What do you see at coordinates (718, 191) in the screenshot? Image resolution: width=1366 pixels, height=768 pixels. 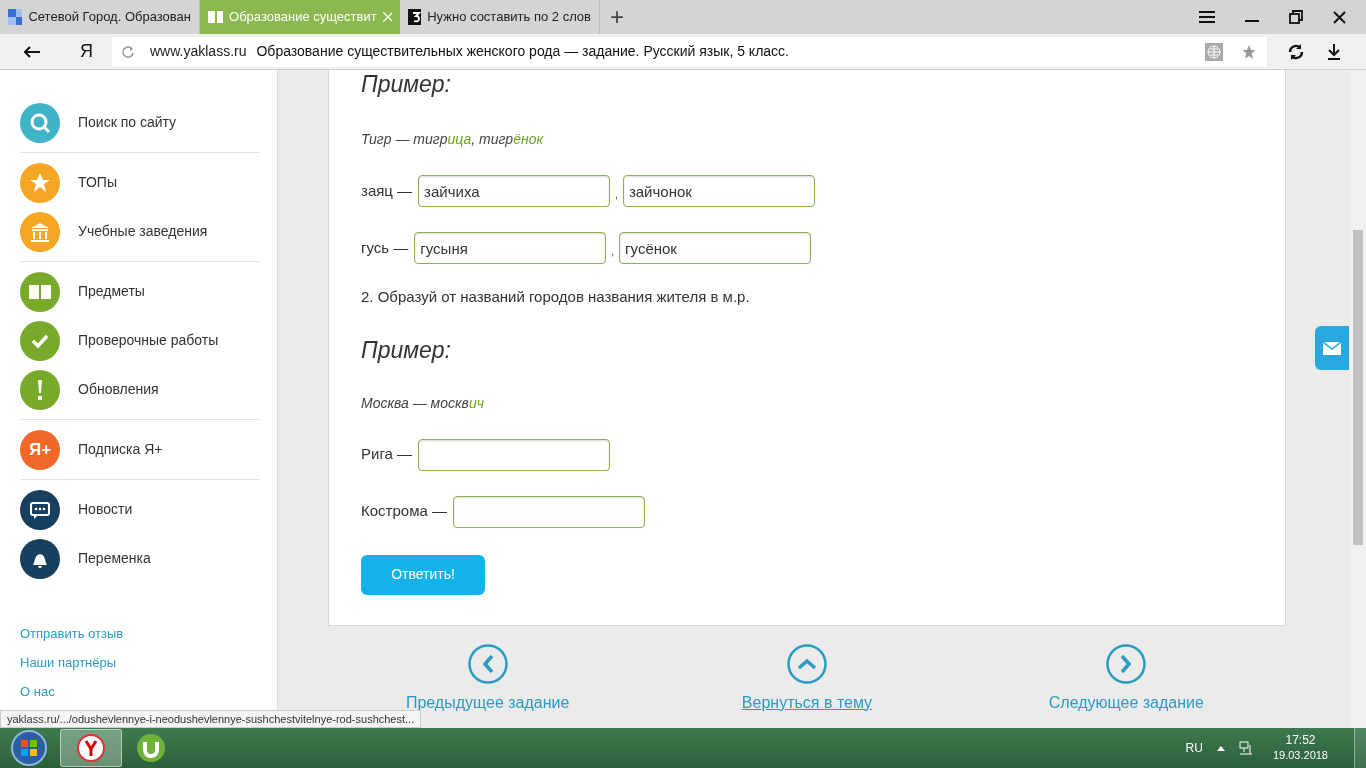 I see `answer-field: зайчонок` at bounding box center [718, 191].